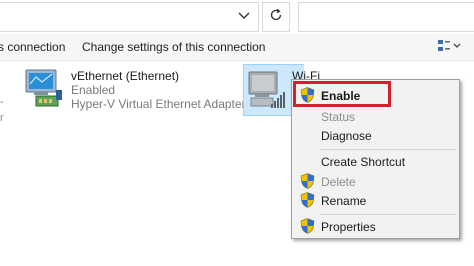  Describe the element at coordinates (158, 104) in the screenshot. I see `adapter-device: Hyper-V Virtual Ethernet Adapter` at that location.